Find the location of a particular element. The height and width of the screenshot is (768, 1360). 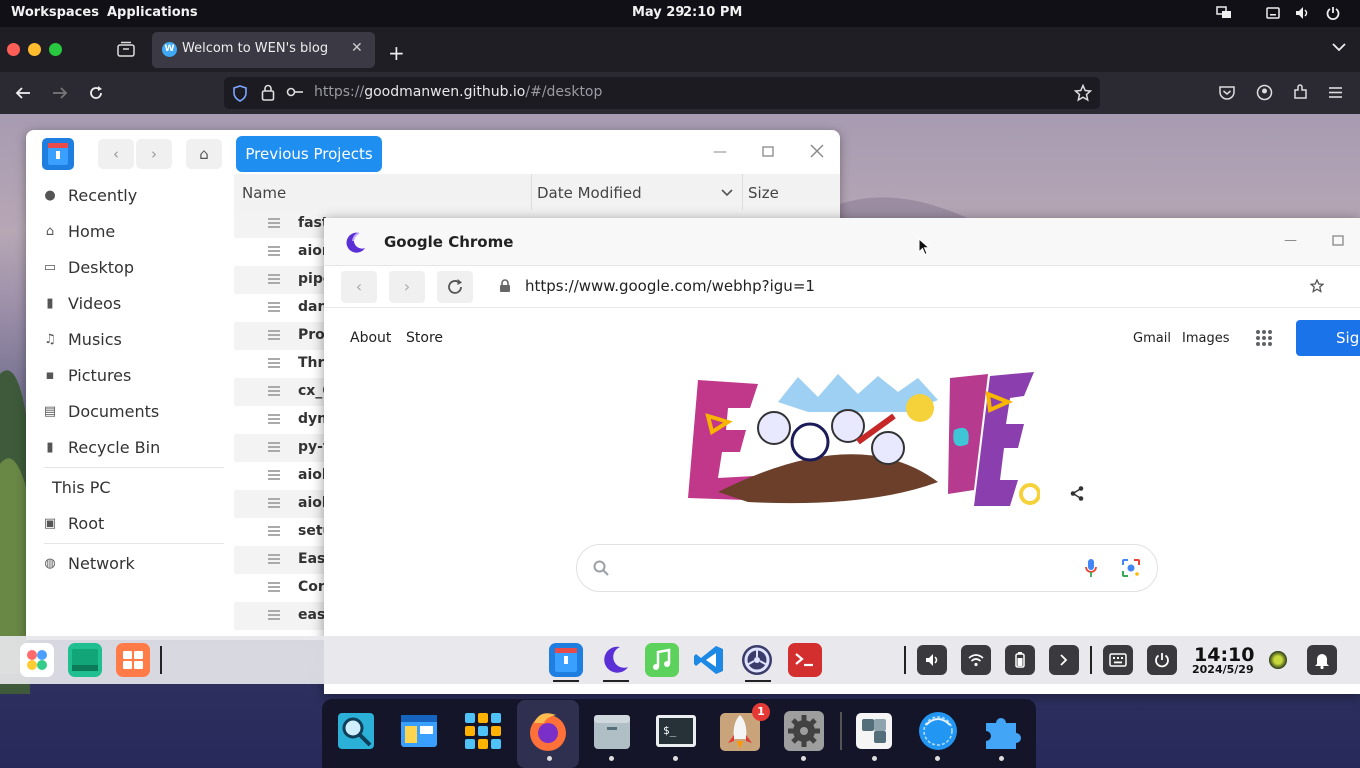

fm-home-button: ⌂ is located at coordinates (204, 154).